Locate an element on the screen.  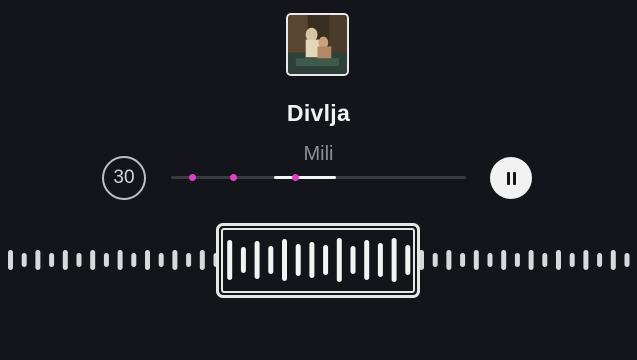
progress-bar is located at coordinates (318, 177).